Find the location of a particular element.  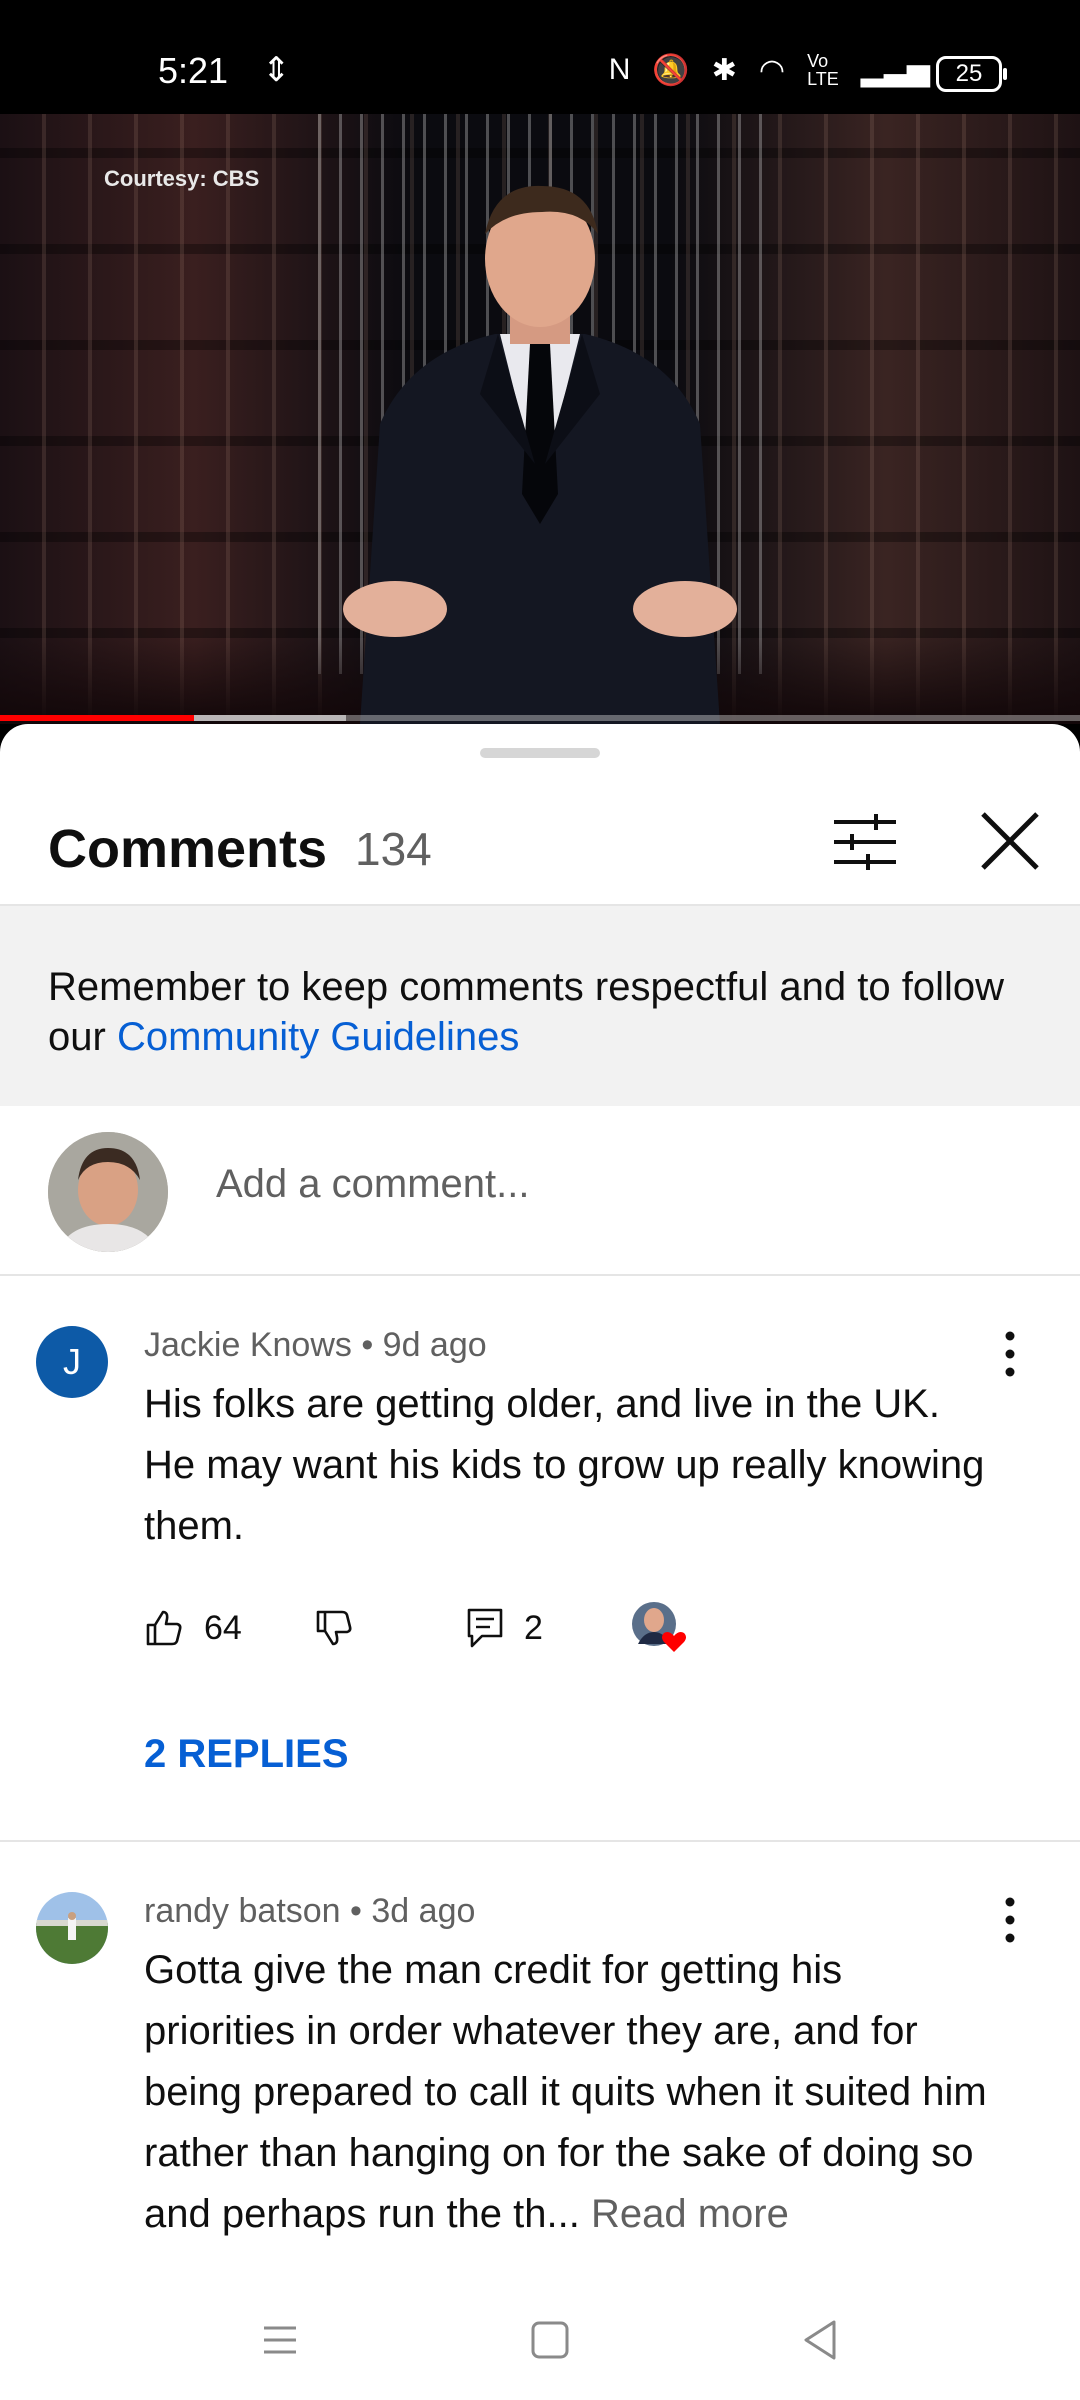

avatar: J is located at coordinates (72, 1362).